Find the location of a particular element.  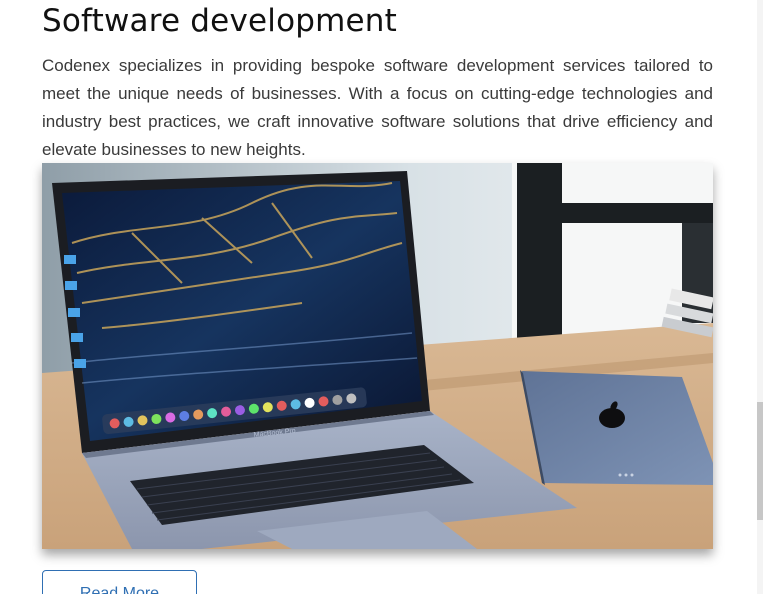

scrollbar-thumb is located at coordinates (760, 461).